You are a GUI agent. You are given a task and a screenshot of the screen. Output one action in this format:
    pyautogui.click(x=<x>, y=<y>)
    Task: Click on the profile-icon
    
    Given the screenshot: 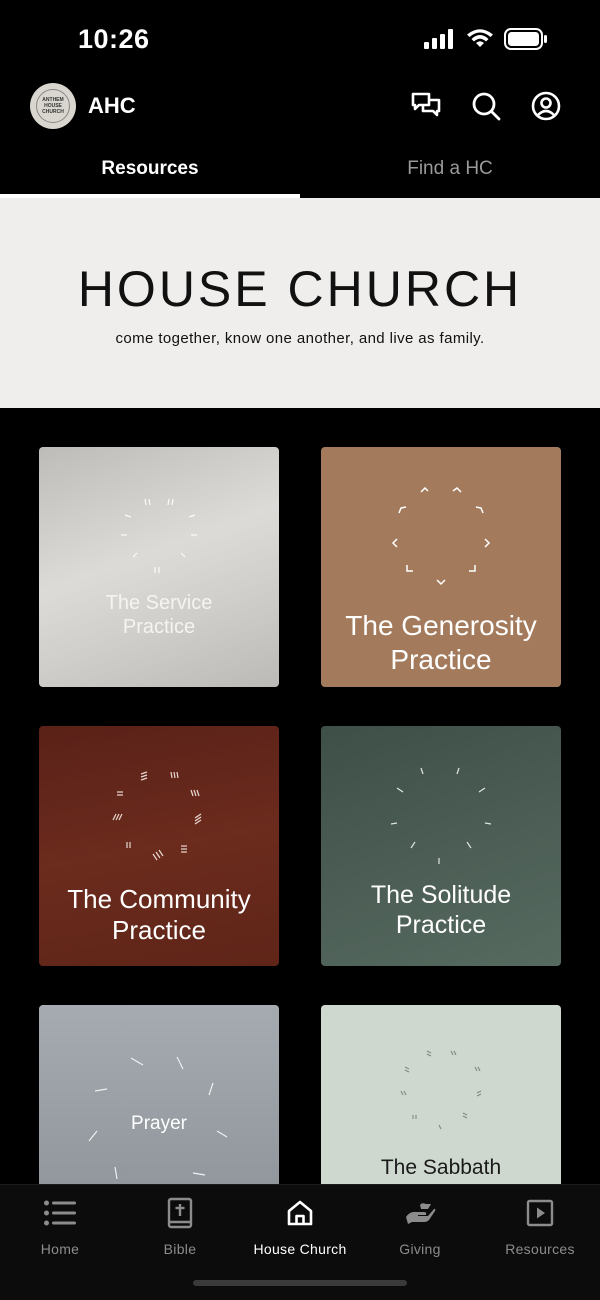 What is the action you would take?
    pyautogui.click(x=546, y=106)
    